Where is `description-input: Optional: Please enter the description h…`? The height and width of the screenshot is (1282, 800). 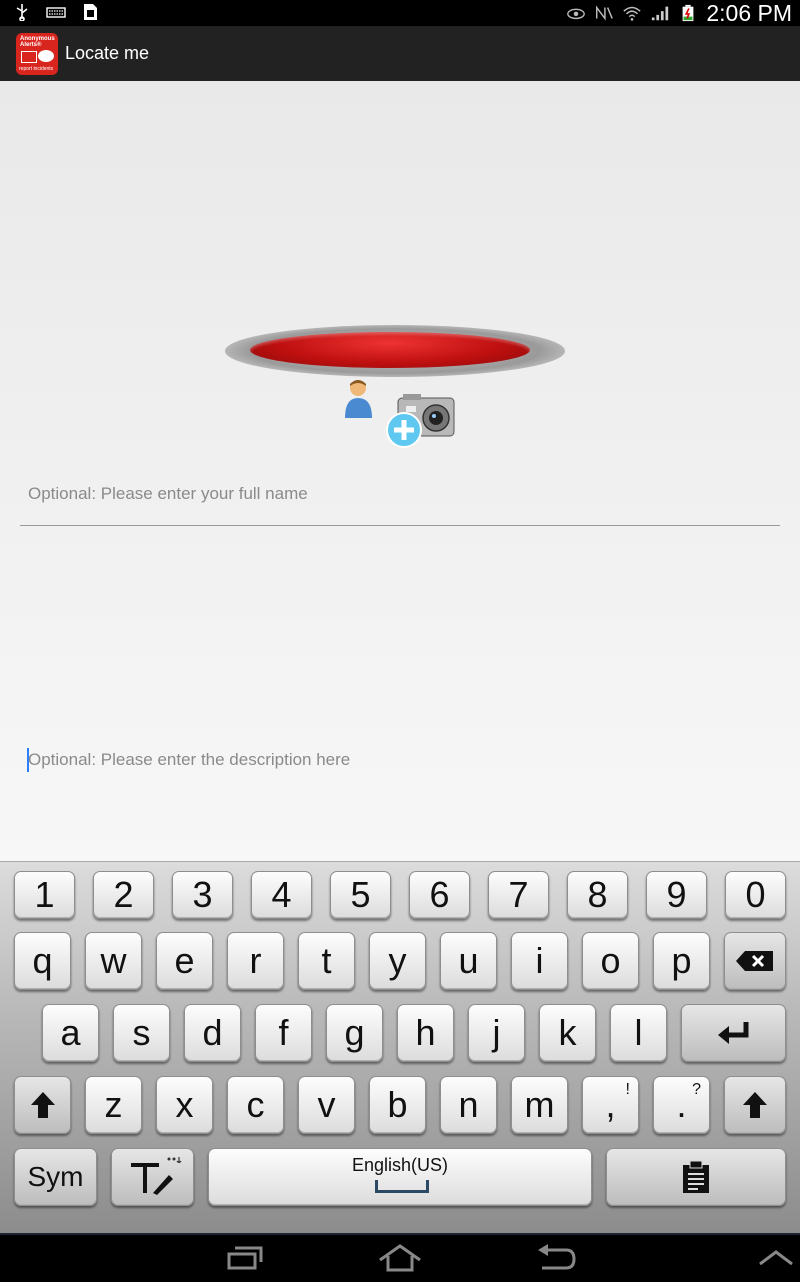
description-input: Optional: Please enter the description h… is located at coordinates (400, 760).